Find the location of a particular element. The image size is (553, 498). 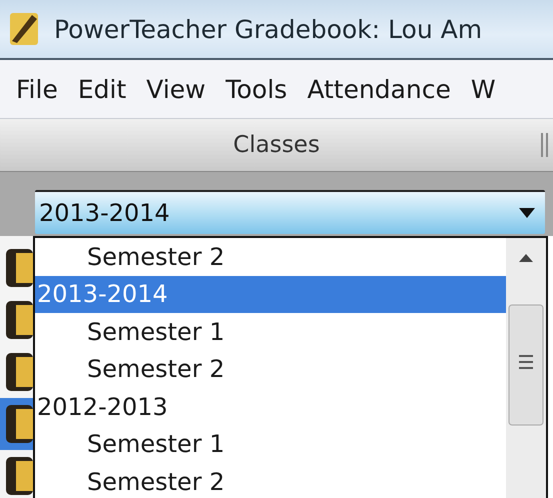

panel-title: Classes is located at coordinates (276, 145).